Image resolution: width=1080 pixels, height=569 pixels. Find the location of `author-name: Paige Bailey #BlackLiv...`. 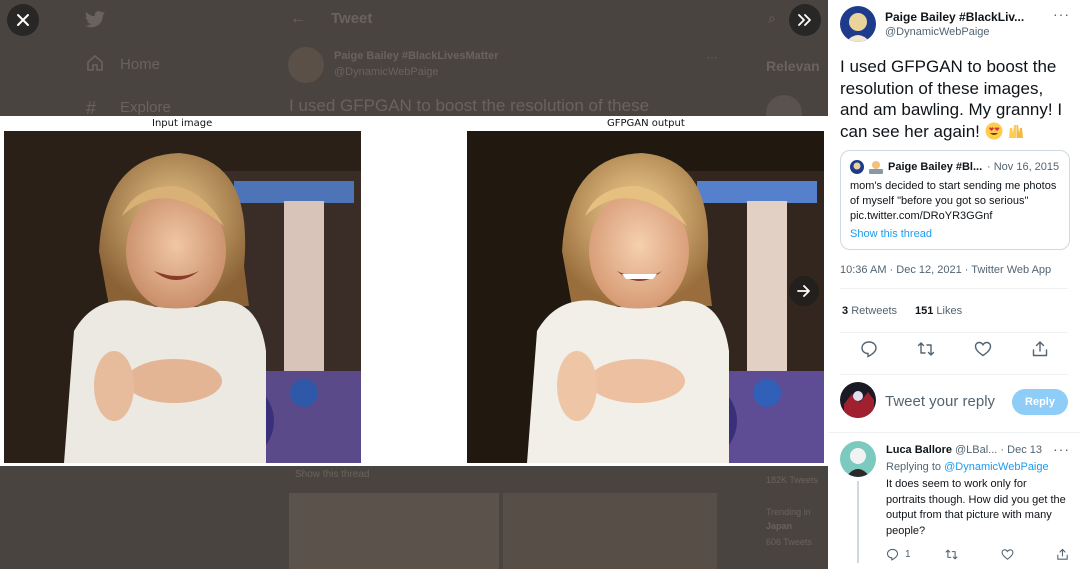

author-name: Paige Bailey #BlackLiv... is located at coordinates (954, 17).